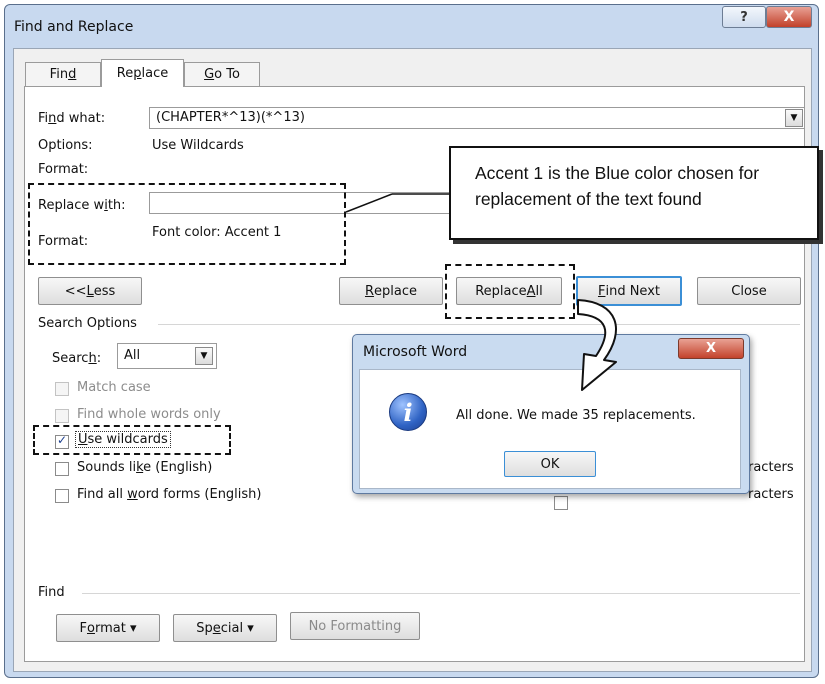  I want to click on replace-all-highlight-box, so click(510, 291).